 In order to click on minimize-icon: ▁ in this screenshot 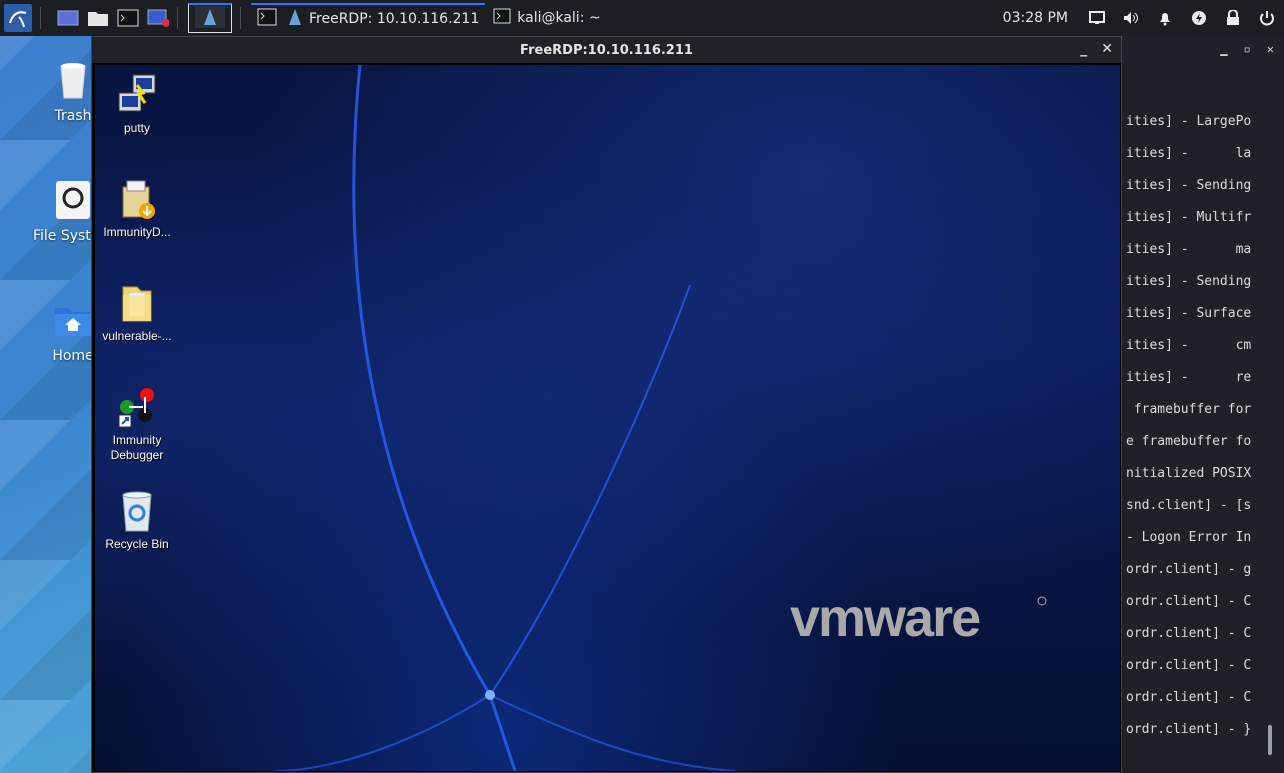, I will do `click(1223, 49)`.